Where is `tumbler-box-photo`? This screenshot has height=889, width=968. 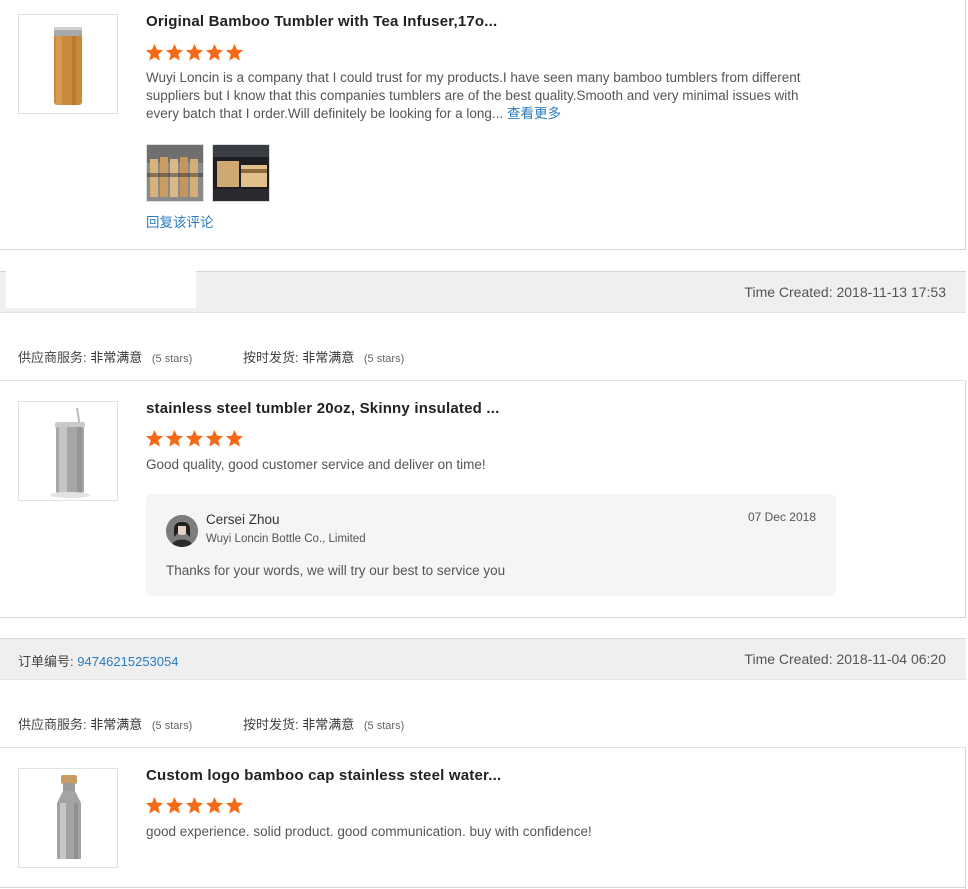
tumbler-box-photo is located at coordinates (241, 173).